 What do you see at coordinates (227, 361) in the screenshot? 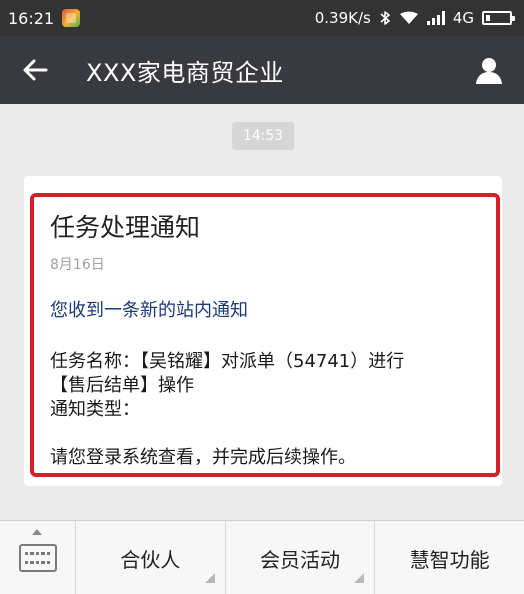
I see `task-name-line: 任务名称：【吴铭耀】对派单（54741）进行` at bounding box center [227, 361].